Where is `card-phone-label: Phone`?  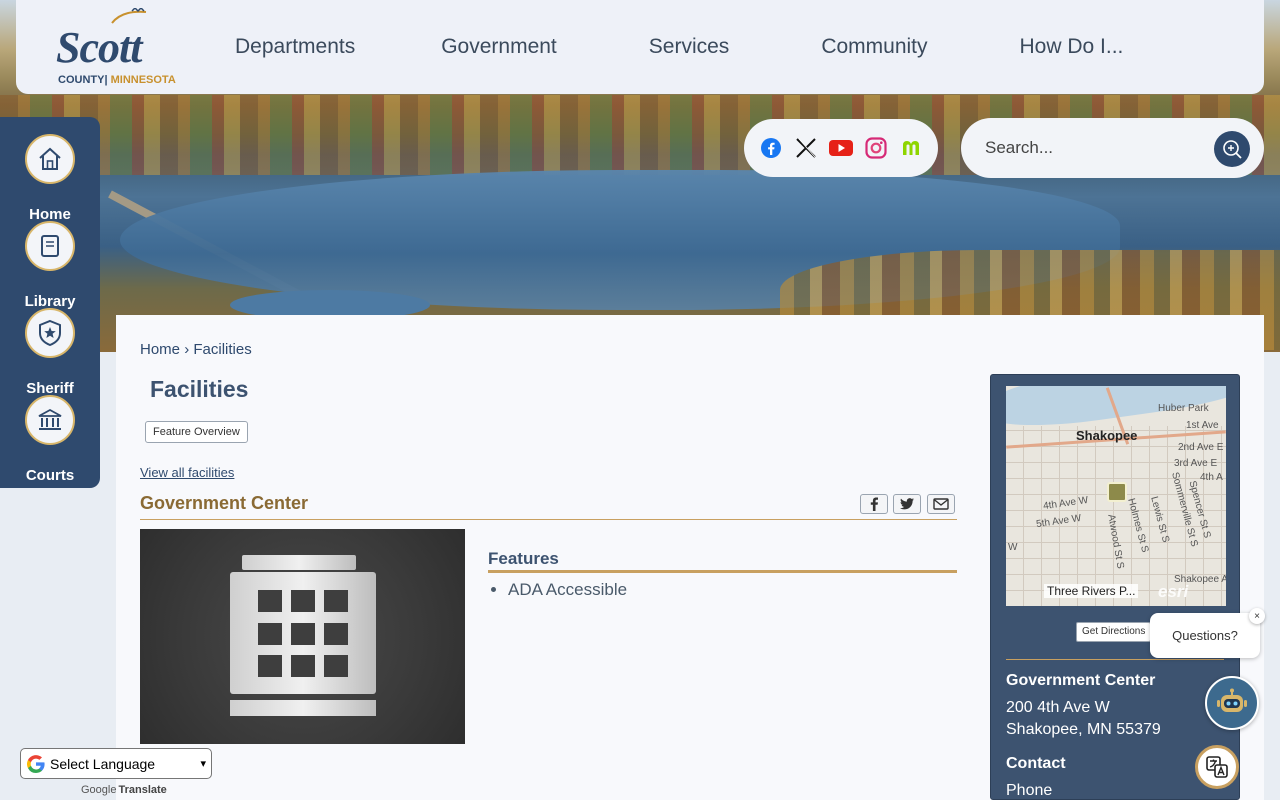 card-phone-label: Phone is located at coordinates (1029, 790).